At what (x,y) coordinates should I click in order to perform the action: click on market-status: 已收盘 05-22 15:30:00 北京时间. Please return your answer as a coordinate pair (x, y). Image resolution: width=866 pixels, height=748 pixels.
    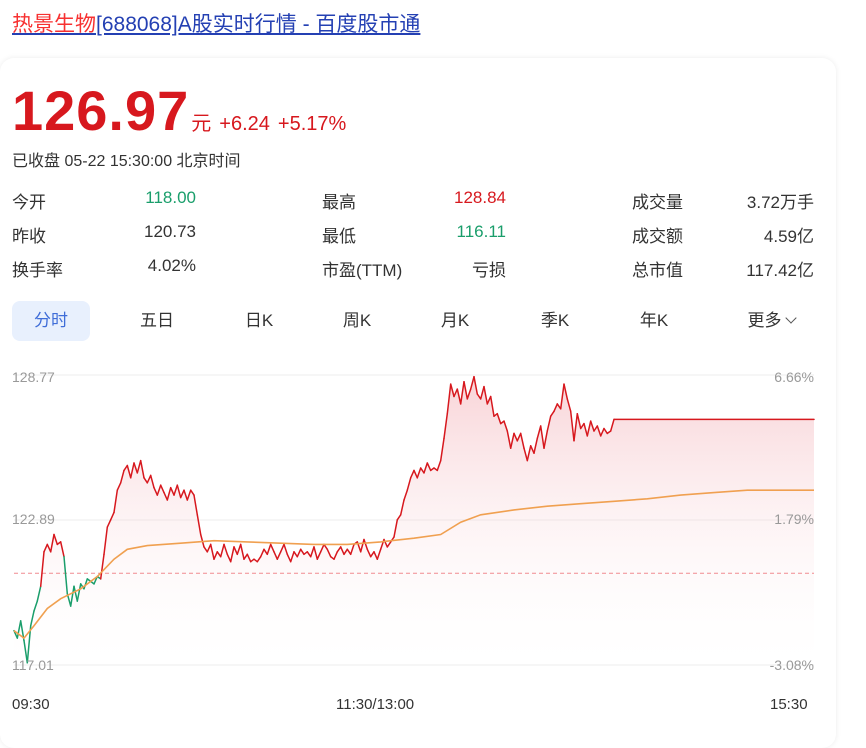
    Looking at the image, I should click on (126, 161).